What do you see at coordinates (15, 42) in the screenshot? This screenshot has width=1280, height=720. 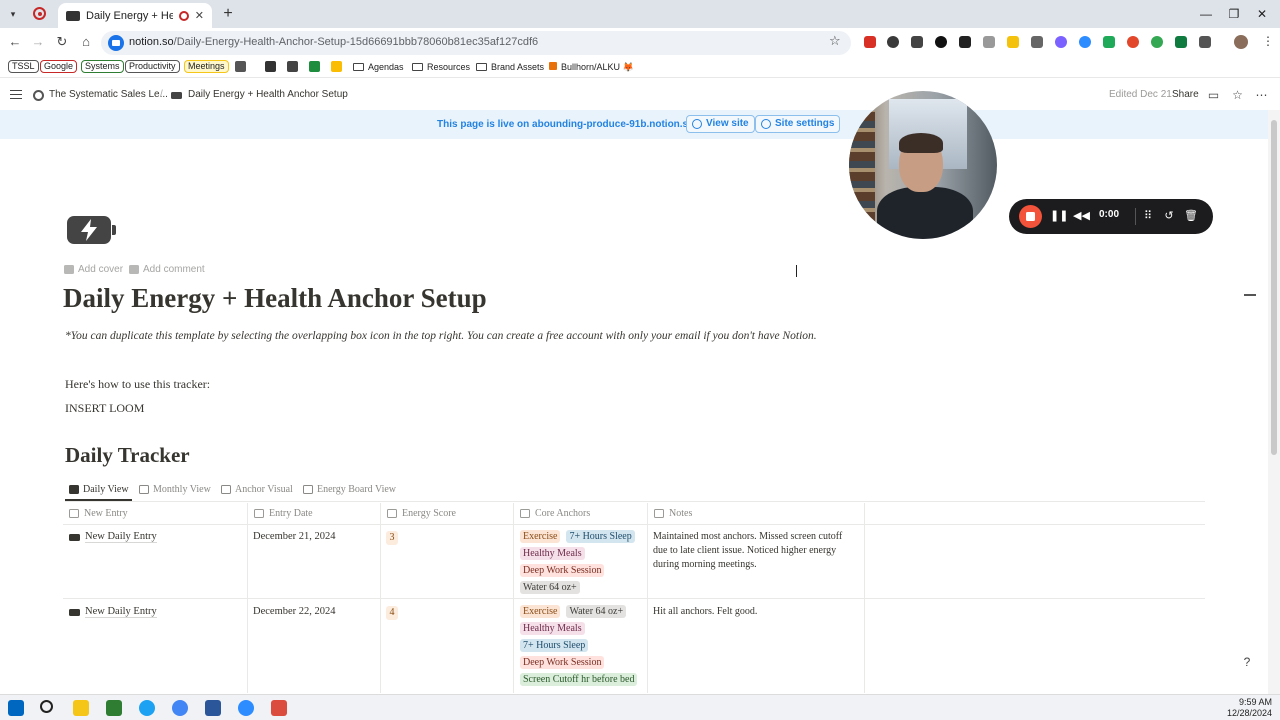 I see `back-icon: ←` at bounding box center [15, 42].